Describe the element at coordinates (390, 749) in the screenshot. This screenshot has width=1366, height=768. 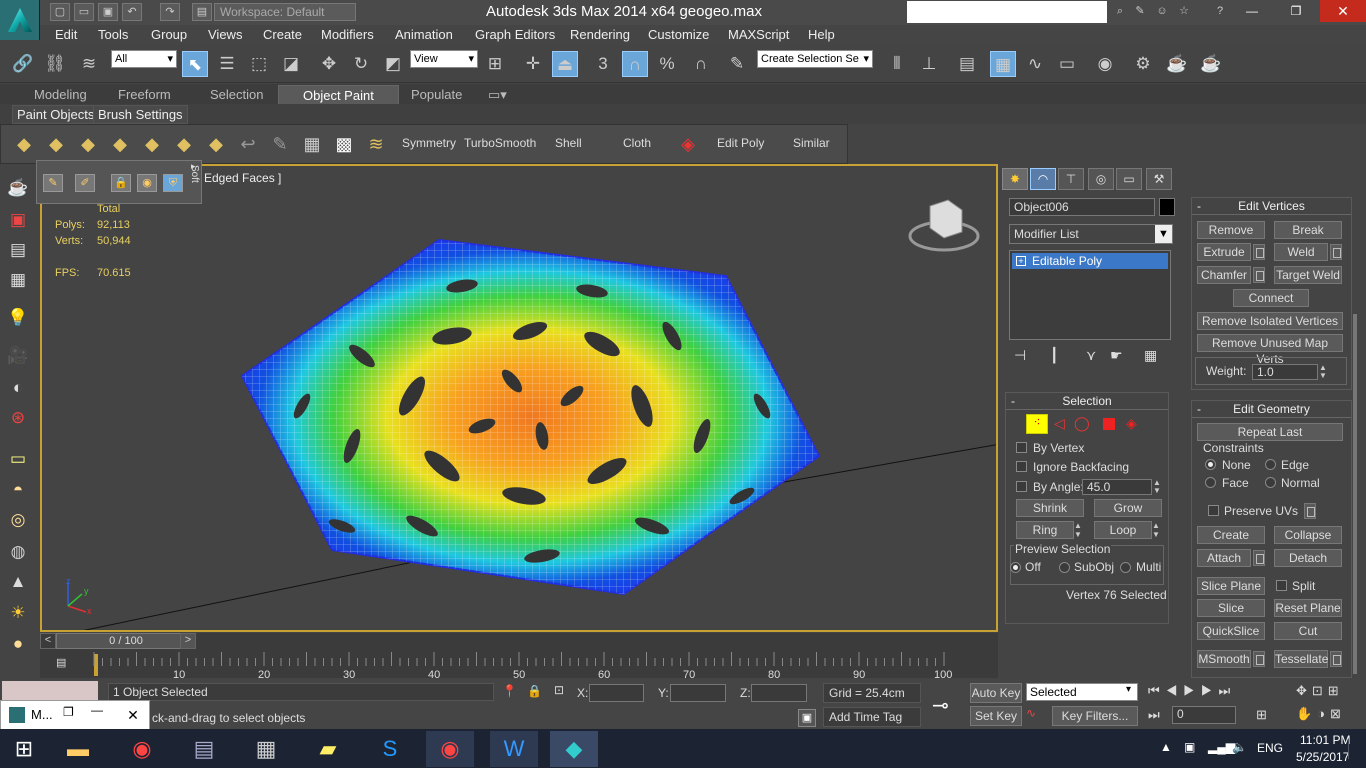
I see `skype-icon: S` at that location.